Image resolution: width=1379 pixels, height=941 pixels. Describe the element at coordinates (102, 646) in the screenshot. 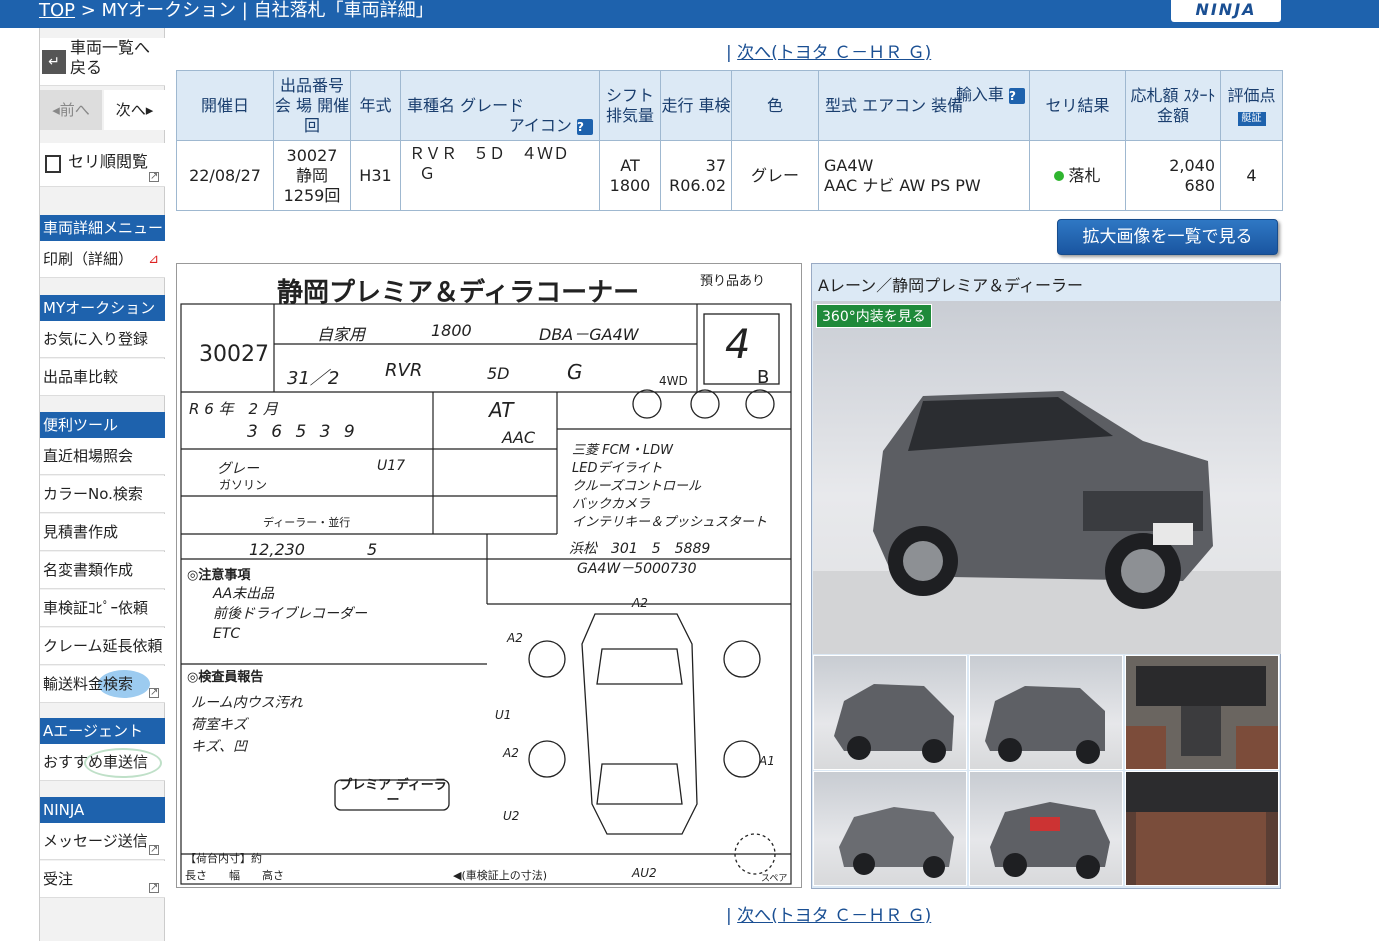

I see `claim-extend-button: クレーム延長依頼` at that location.